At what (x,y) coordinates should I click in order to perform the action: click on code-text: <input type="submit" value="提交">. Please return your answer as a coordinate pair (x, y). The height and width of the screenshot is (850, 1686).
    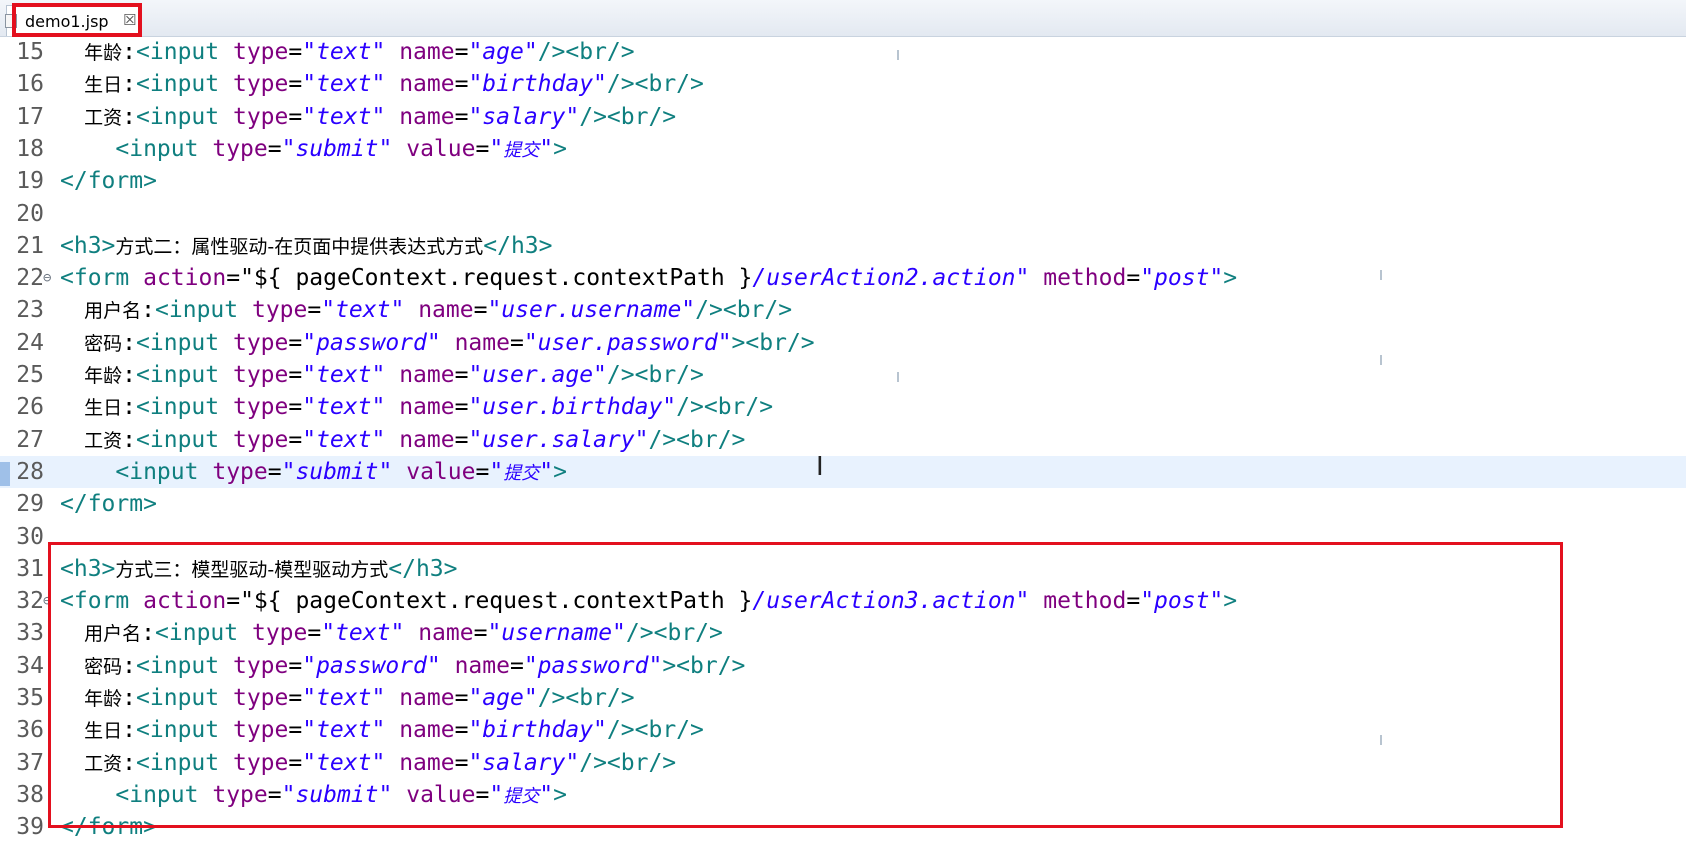
    Looking at the image, I should click on (313, 150).